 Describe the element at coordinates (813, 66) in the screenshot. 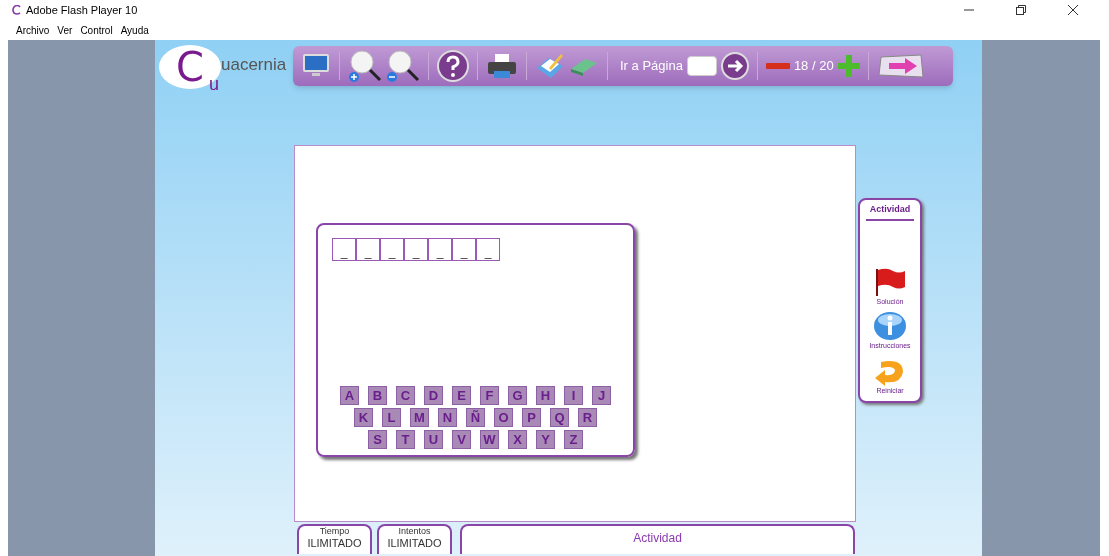

I see `page-counter: 18 / 20` at that location.